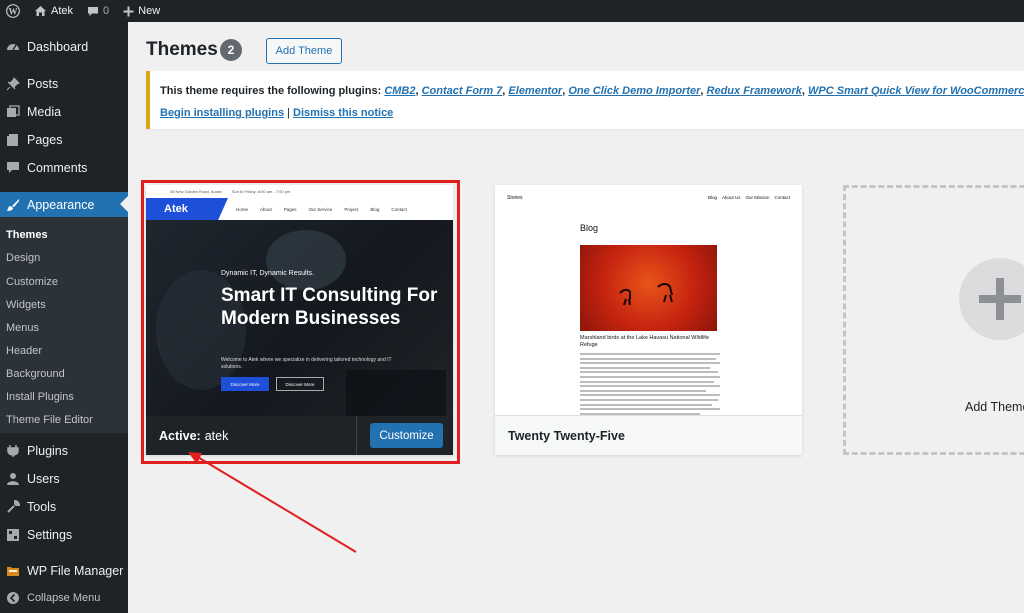  I want to click on dismiss-notice-link: Dismiss this notice, so click(343, 113).